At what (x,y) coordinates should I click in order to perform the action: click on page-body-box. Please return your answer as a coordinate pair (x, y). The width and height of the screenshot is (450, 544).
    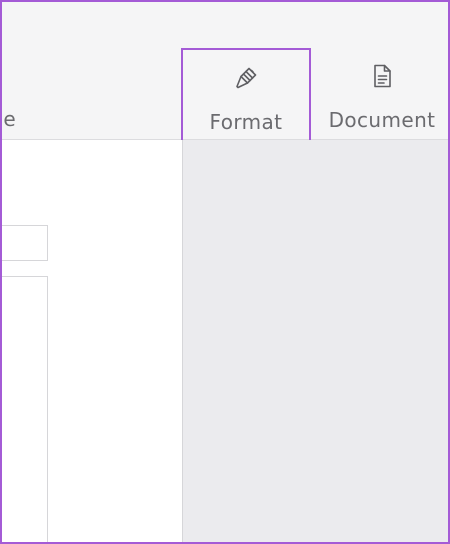
    Looking at the image, I should click on (25, 409).